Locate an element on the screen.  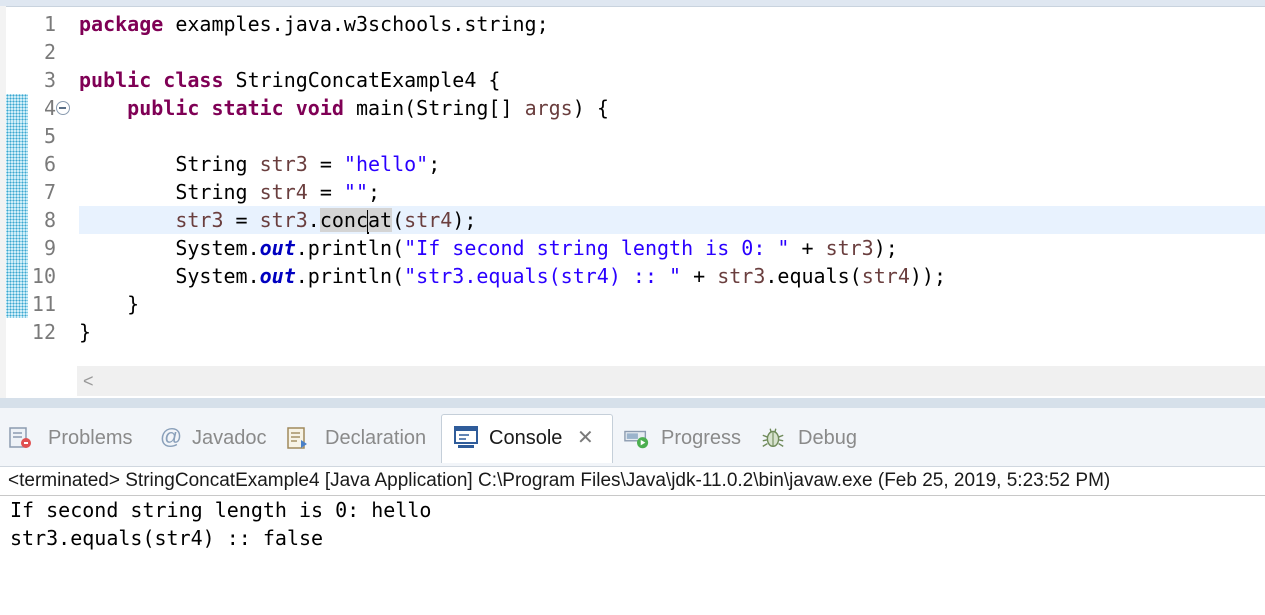
code-token: void is located at coordinates (319, 108).